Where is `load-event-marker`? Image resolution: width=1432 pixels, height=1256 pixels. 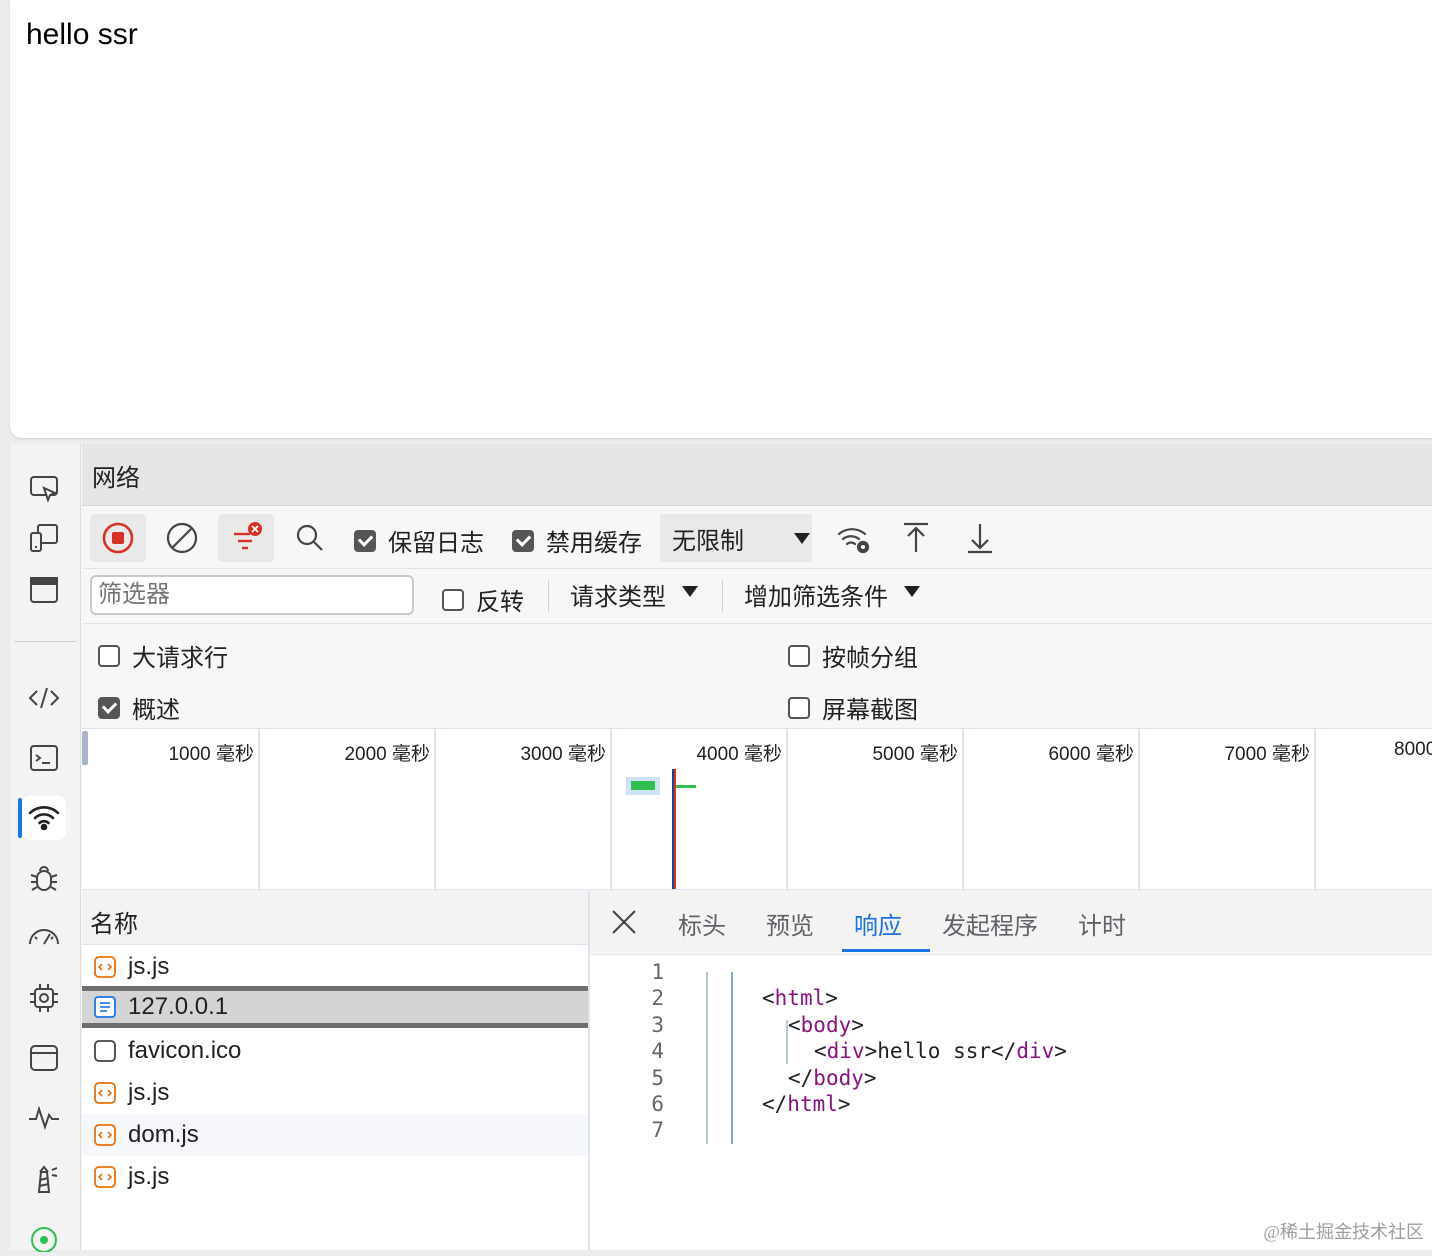 load-event-marker is located at coordinates (675, 829).